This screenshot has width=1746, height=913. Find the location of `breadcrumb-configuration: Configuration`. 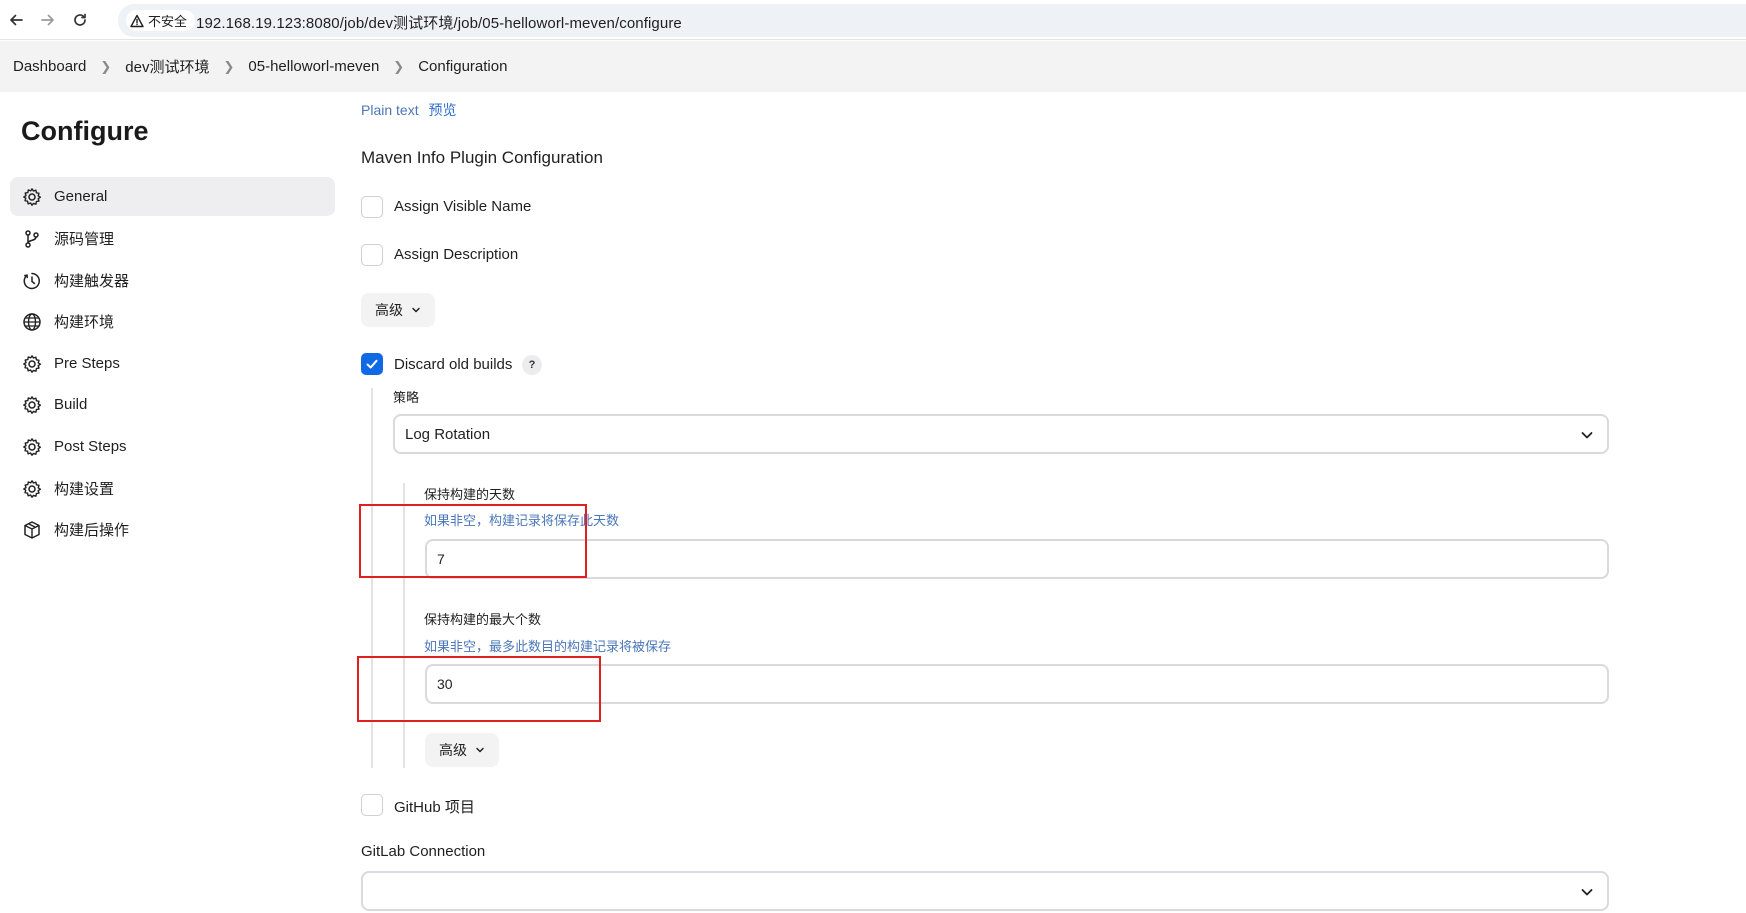

breadcrumb-configuration: Configuration is located at coordinates (462, 66).